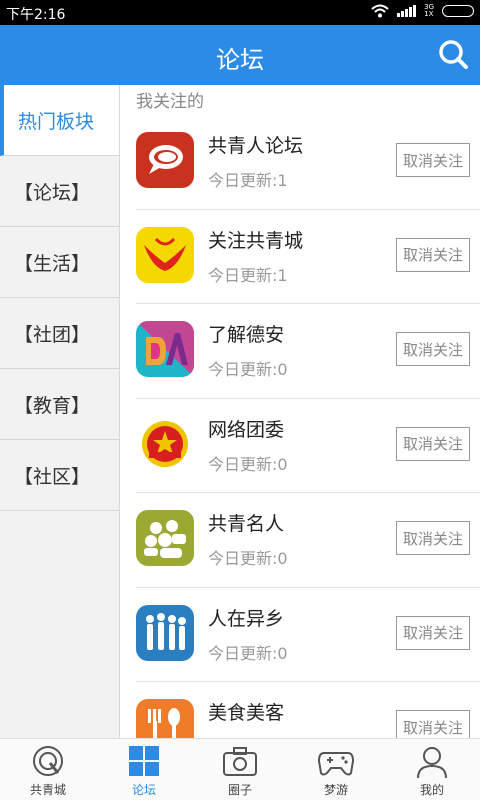 This screenshot has height=800, width=480. I want to click on nav-item-games: 梦游, so click(336, 769).